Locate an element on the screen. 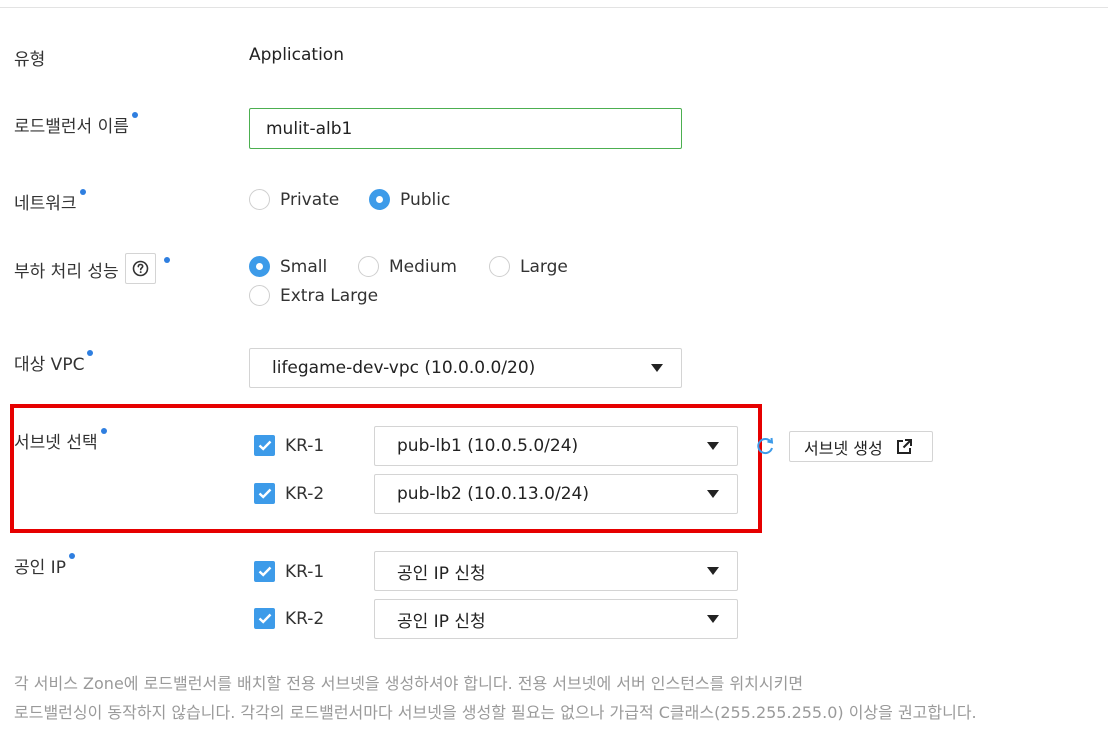  radio-label: Medium is located at coordinates (423, 266).